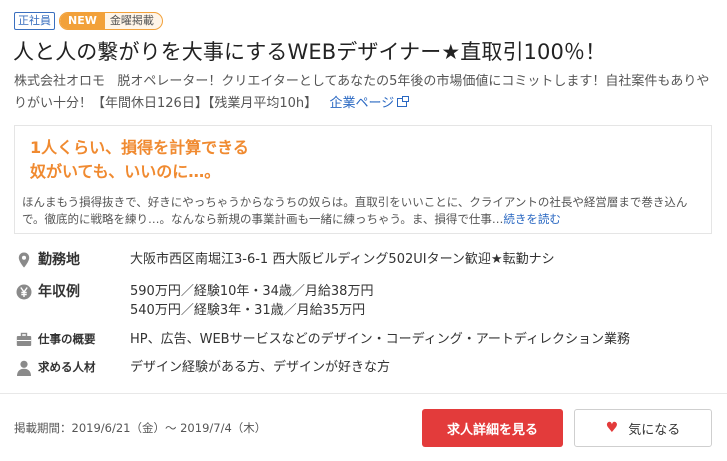 Image resolution: width=727 pixels, height=461 pixels. Describe the element at coordinates (67, 367) in the screenshot. I see `requirement-label-text: 求める人材` at that location.